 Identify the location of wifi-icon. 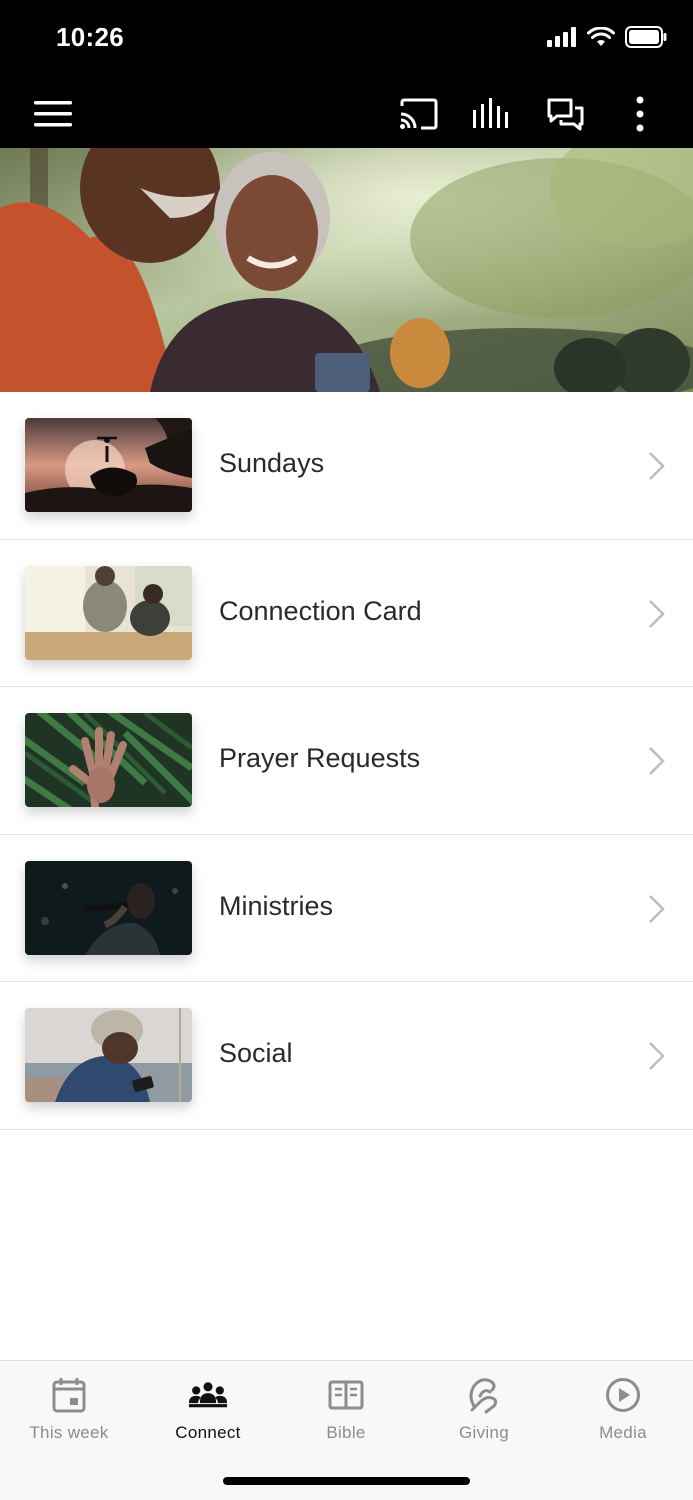
(601, 36).